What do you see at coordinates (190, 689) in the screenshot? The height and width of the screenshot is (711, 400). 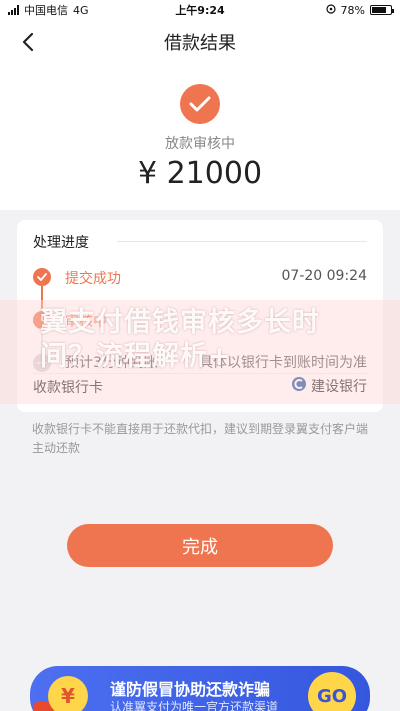 I see `banner-title: 谨防假冒协助还款诈骗` at bounding box center [190, 689].